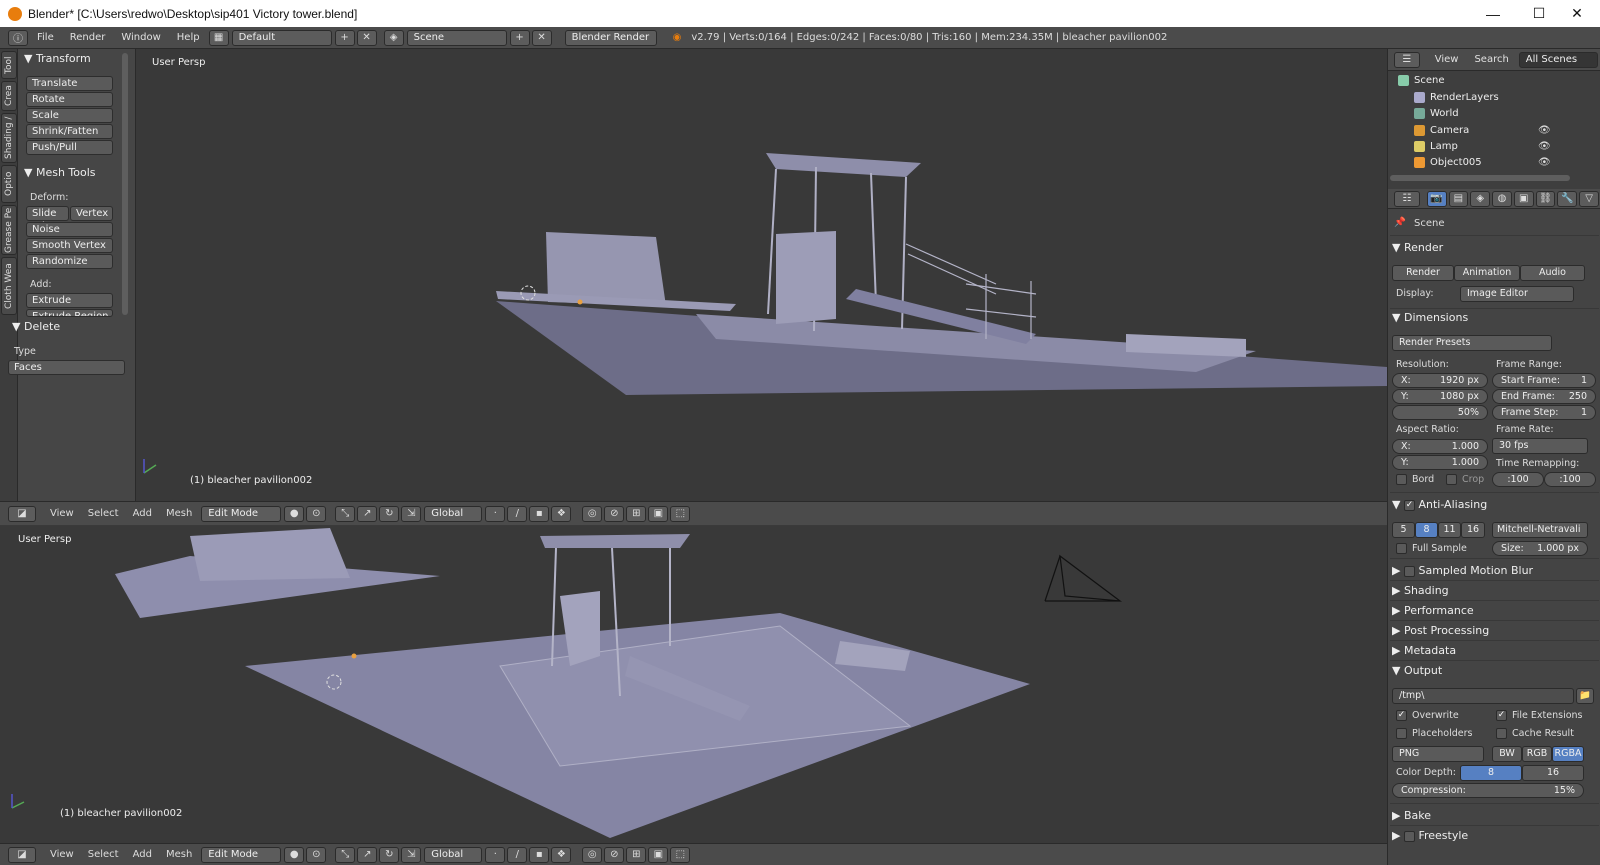 Image resolution: width=1600 pixels, height=865 pixels. Describe the element at coordinates (1407, 198) in the screenshot. I see `properties-editor-icon: ☷` at that location.